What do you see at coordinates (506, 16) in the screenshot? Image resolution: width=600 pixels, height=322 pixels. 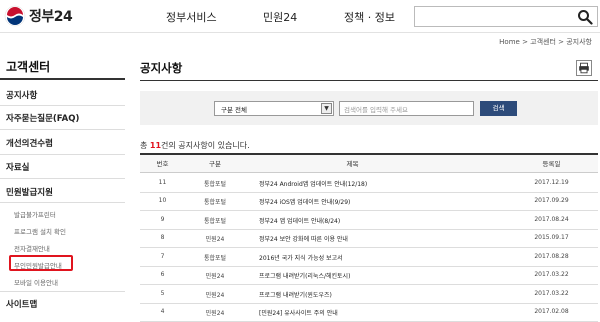 I see `header-search-input` at bounding box center [506, 16].